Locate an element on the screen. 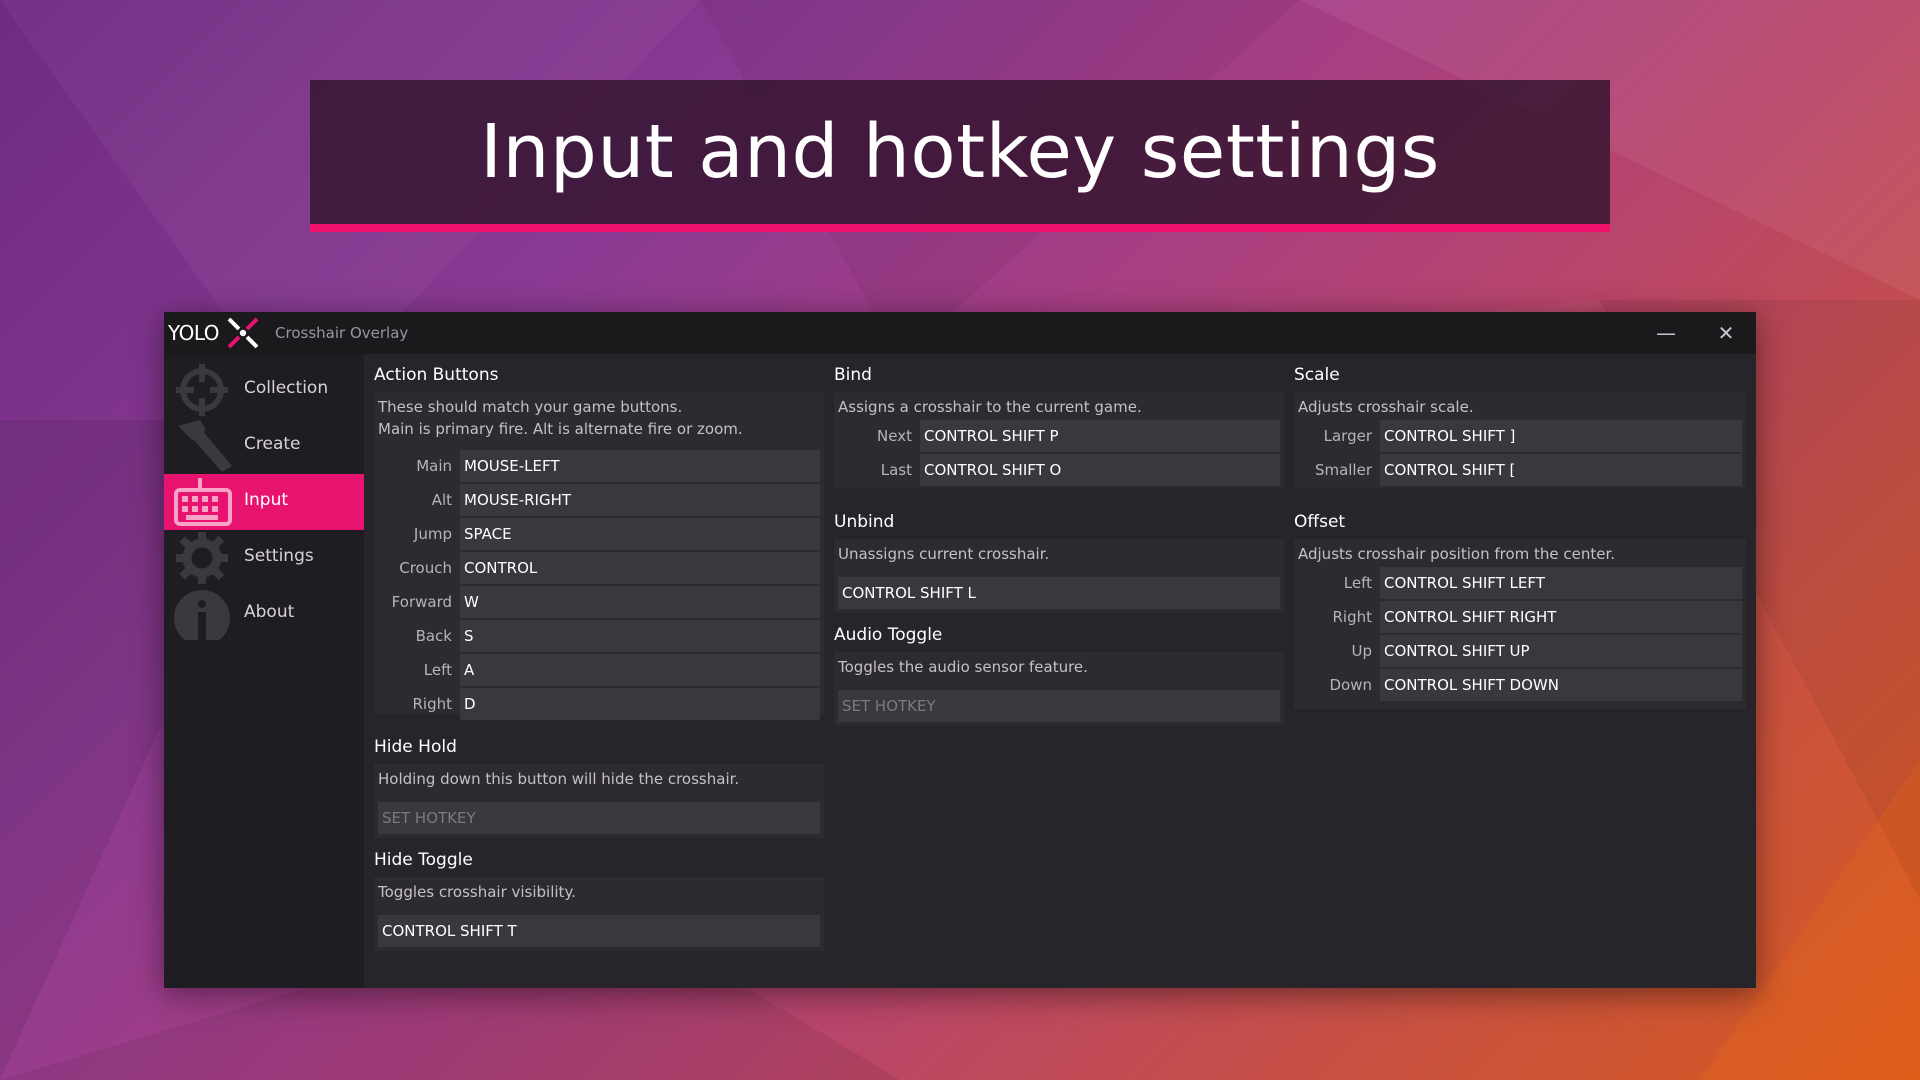 This screenshot has height=1080, width=1920. section-title-hide-hold: Hide Hold is located at coordinates (415, 747).